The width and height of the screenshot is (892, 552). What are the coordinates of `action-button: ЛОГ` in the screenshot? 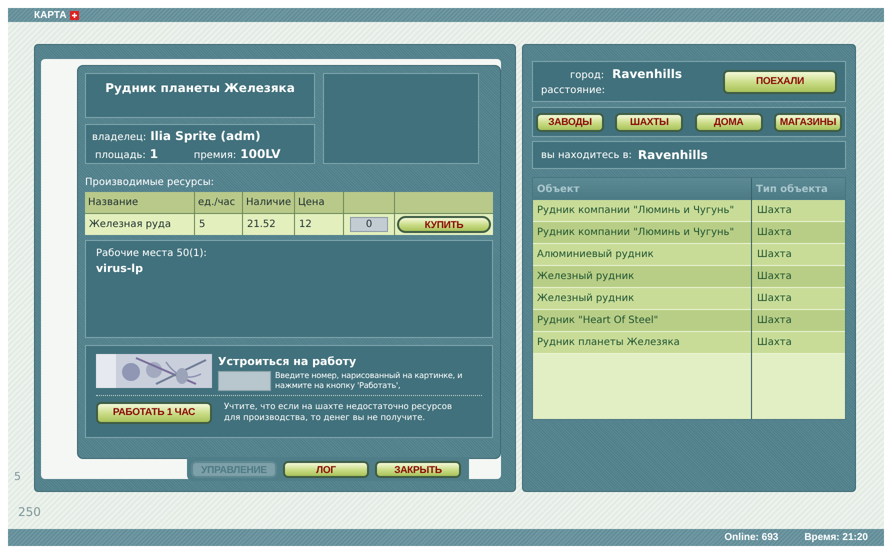 It's located at (326, 469).